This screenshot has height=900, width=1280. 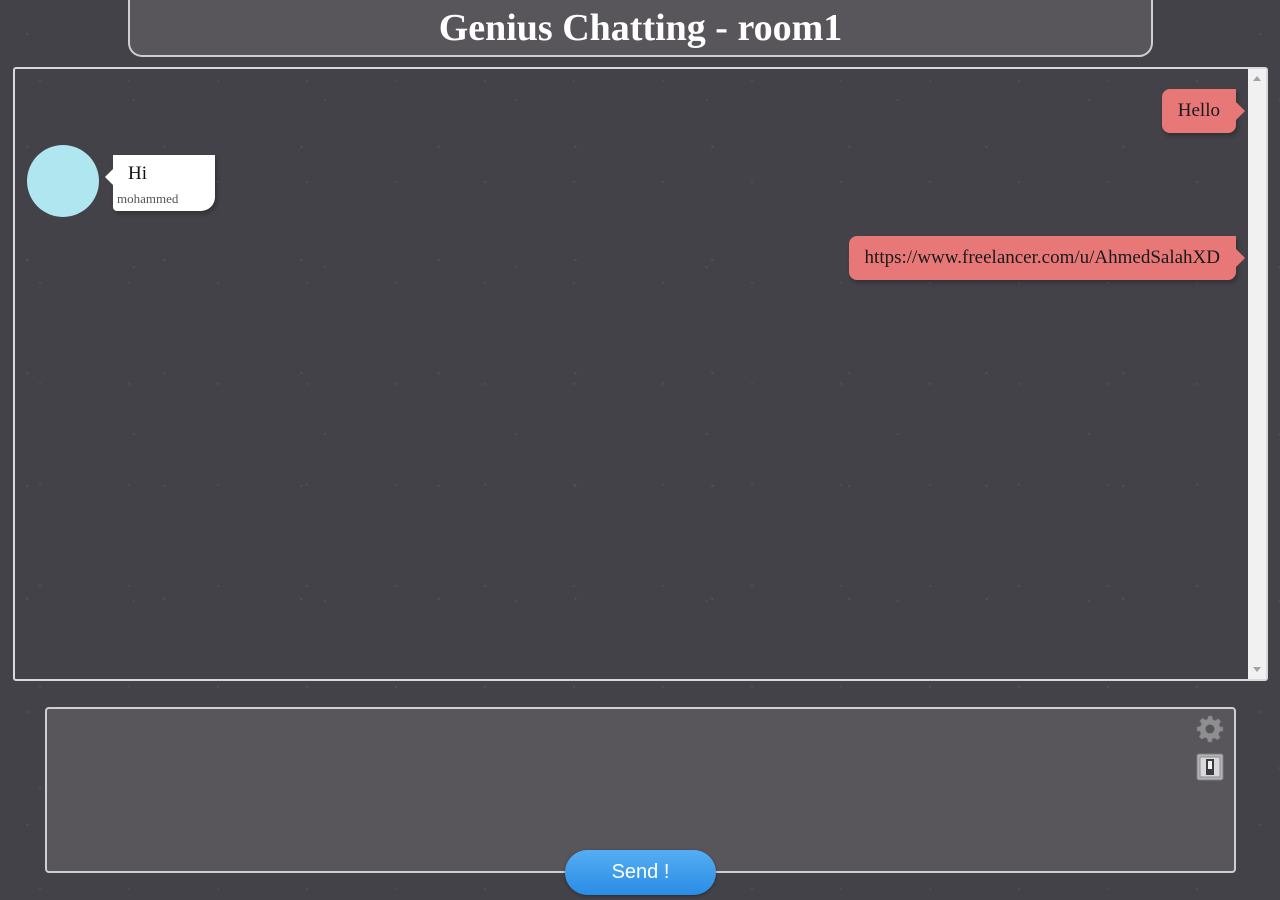 What do you see at coordinates (63, 181) in the screenshot?
I see `avatar` at bounding box center [63, 181].